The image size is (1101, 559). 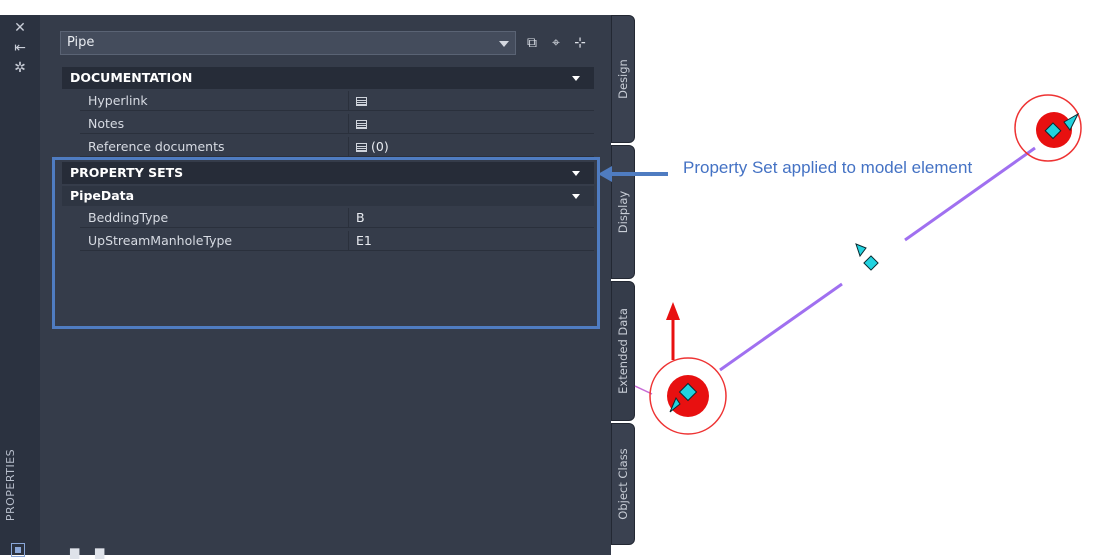 I want to click on direction-marker-icon, so click(x=861, y=250).